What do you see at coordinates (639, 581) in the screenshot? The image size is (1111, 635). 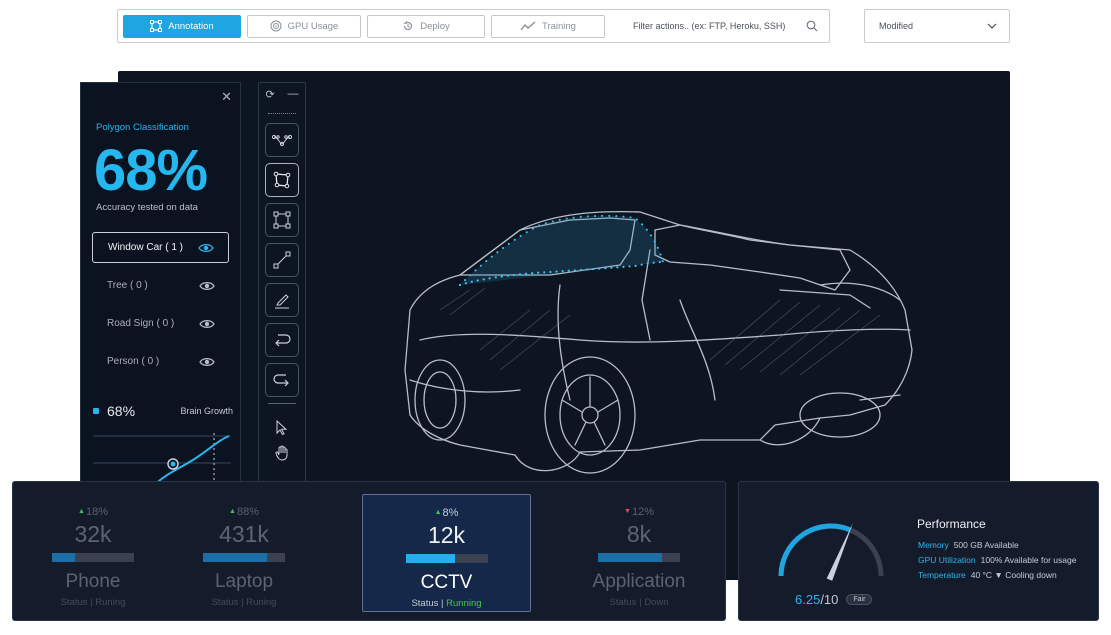 I see `stat-name: Application` at bounding box center [639, 581].